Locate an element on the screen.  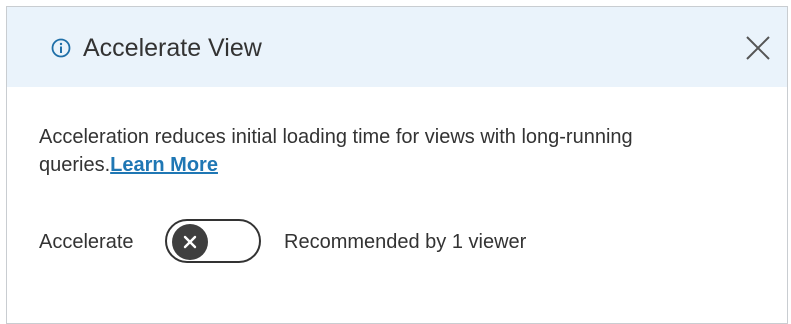
toggle-knob is located at coordinates (190, 242).